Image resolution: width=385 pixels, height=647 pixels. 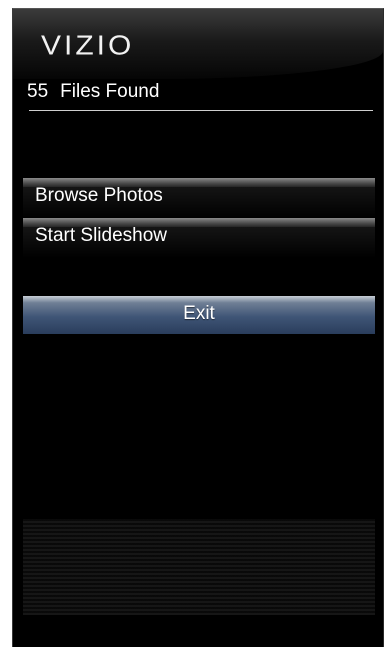 I want to click on start-slideshow-label: Start Slideshow, so click(x=101, y=235).